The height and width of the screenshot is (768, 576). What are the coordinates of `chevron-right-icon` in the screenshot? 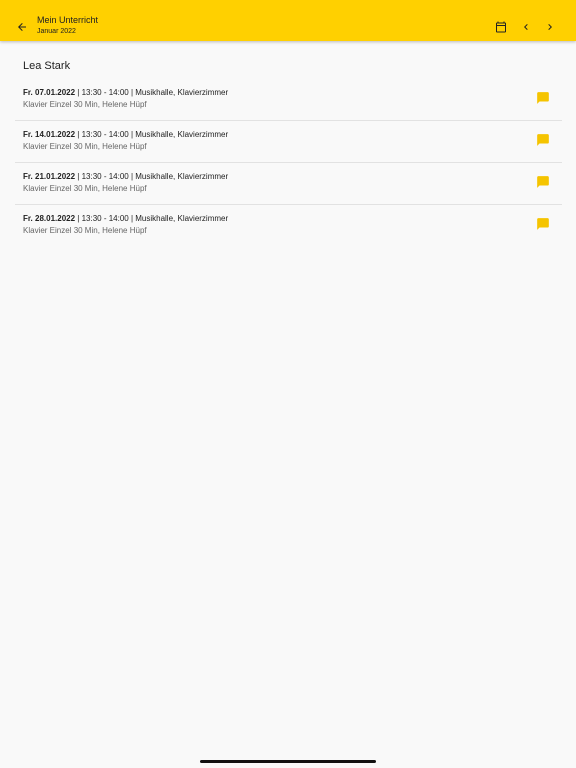 It's located at (550, 27).